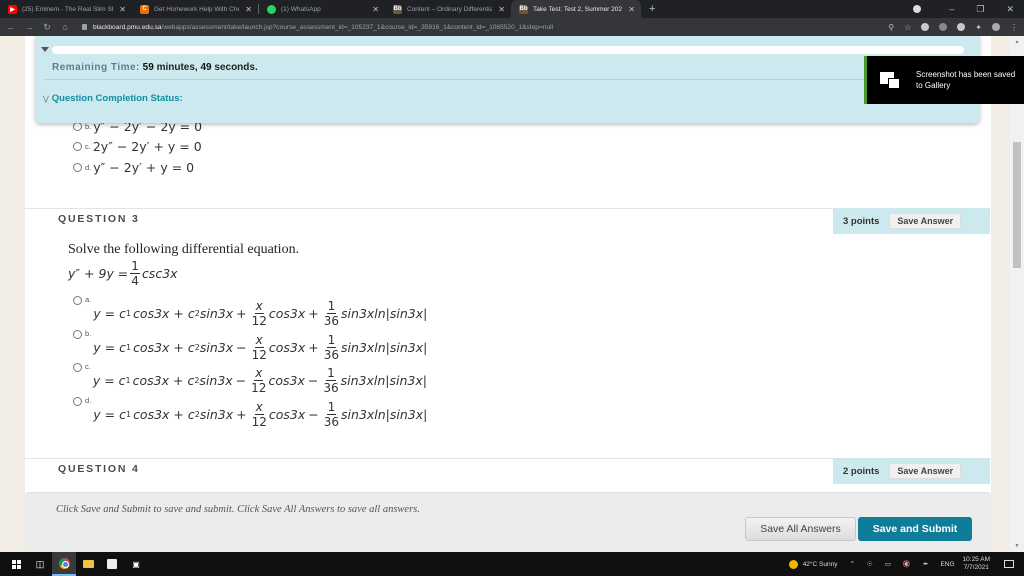 The image size is (1024, 576). Describe the element at coordinates (891, 27) in the screenshot. I see `zoom-icon: ⚲` at that location.